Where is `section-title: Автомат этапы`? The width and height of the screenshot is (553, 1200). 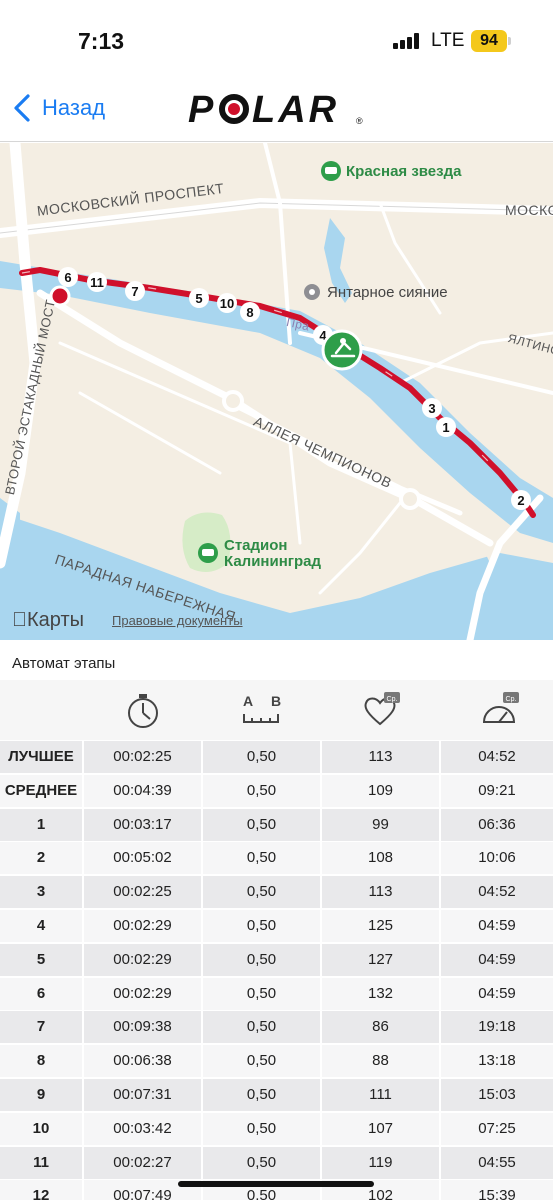 section-title: Автомат этапы is located at coordinates (64, 663).